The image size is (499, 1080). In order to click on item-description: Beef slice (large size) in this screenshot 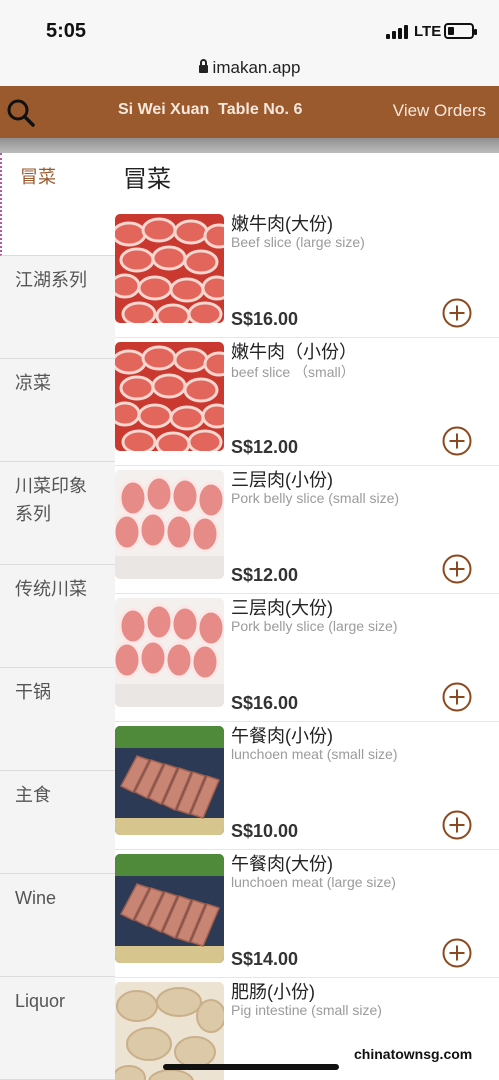, I will do `click(298, 242)`.